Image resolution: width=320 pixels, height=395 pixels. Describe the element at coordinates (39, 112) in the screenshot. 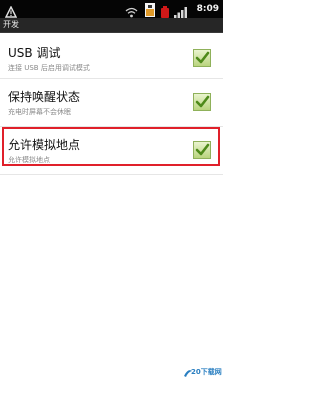

I see `setting-subtitle: 充电时屏幕不会休眠` at that location.